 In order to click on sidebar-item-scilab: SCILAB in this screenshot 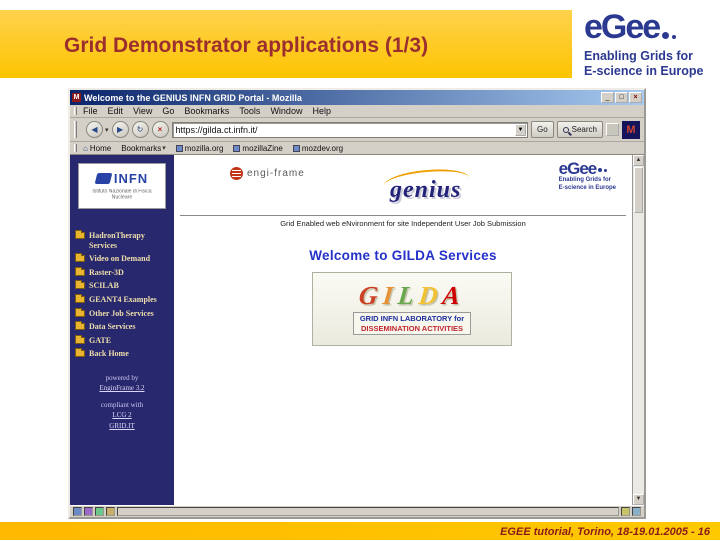, I will do `click(122, 285)`.